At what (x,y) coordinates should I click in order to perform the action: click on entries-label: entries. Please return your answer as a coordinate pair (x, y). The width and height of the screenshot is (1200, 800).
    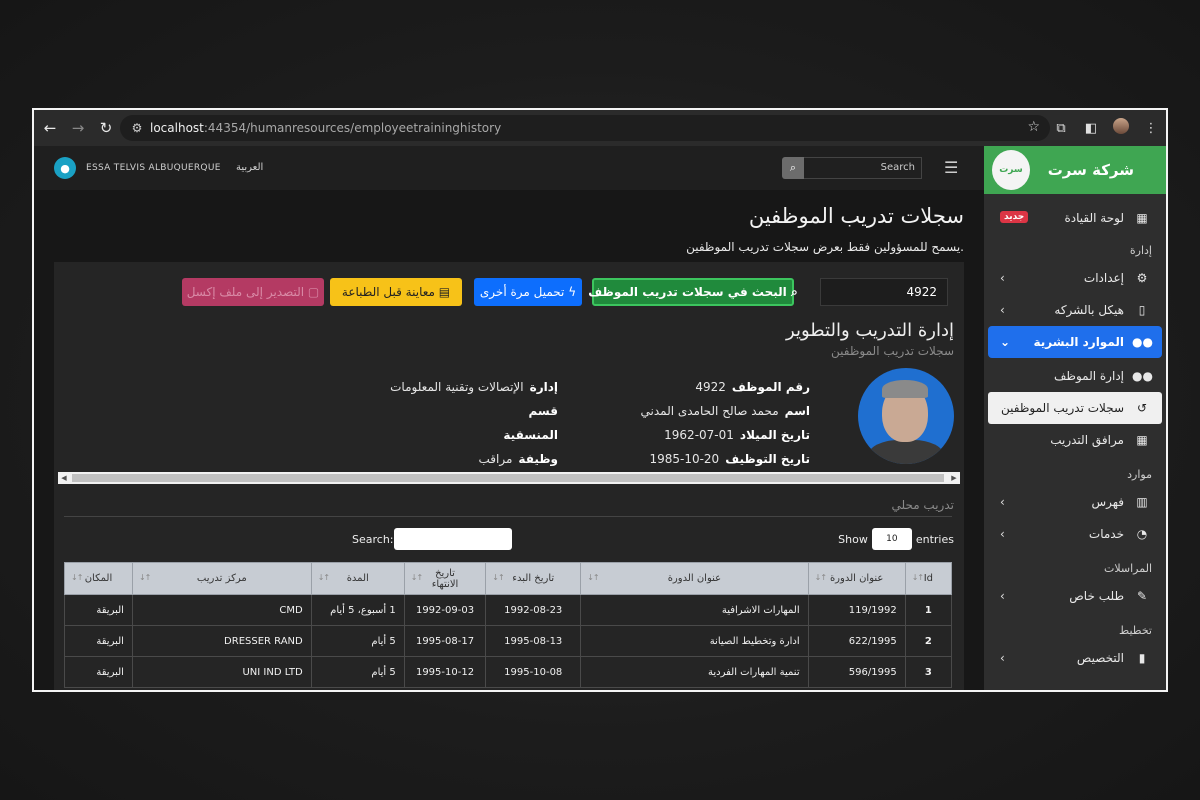
    Looking at the image, I should click on (934, 539).